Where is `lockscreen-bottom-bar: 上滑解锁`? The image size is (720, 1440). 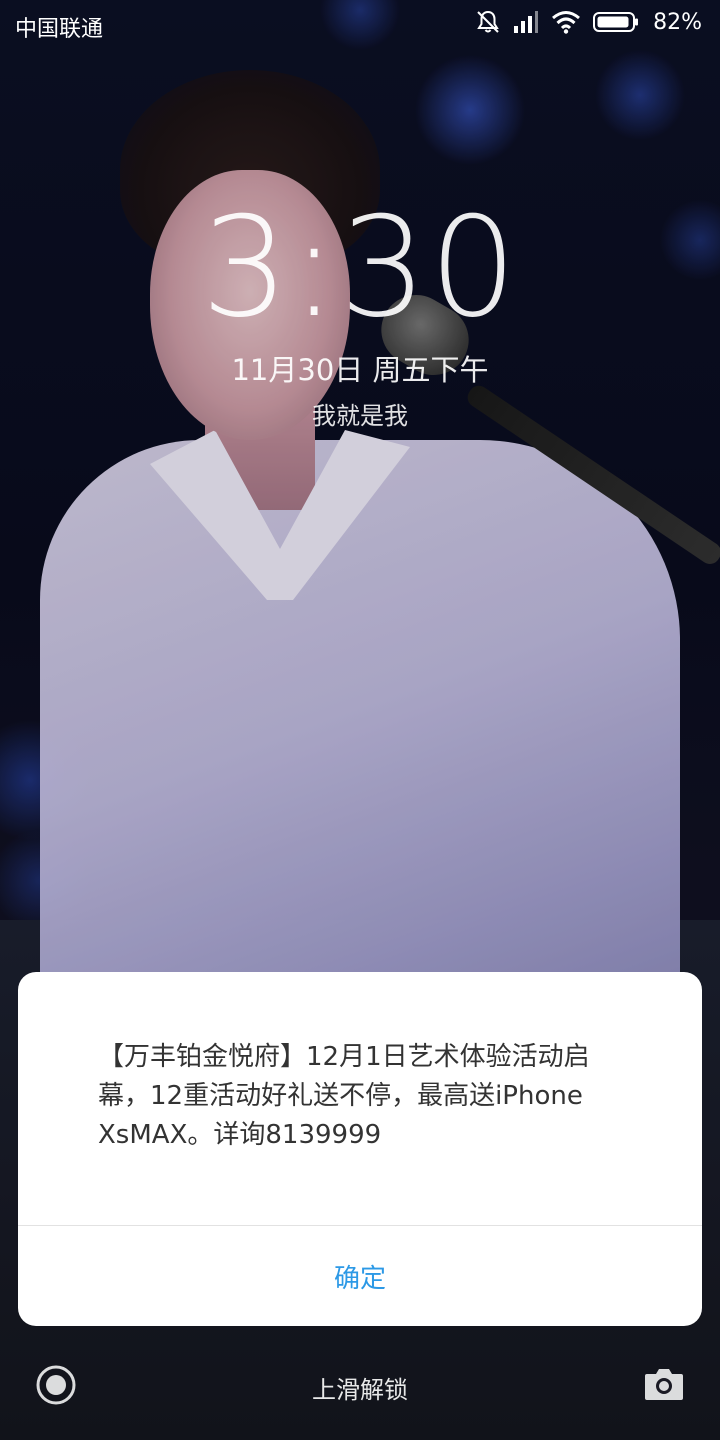
lockscreen-bottom-bar: 上滑解锁 is located at coordinates (360, 1386).